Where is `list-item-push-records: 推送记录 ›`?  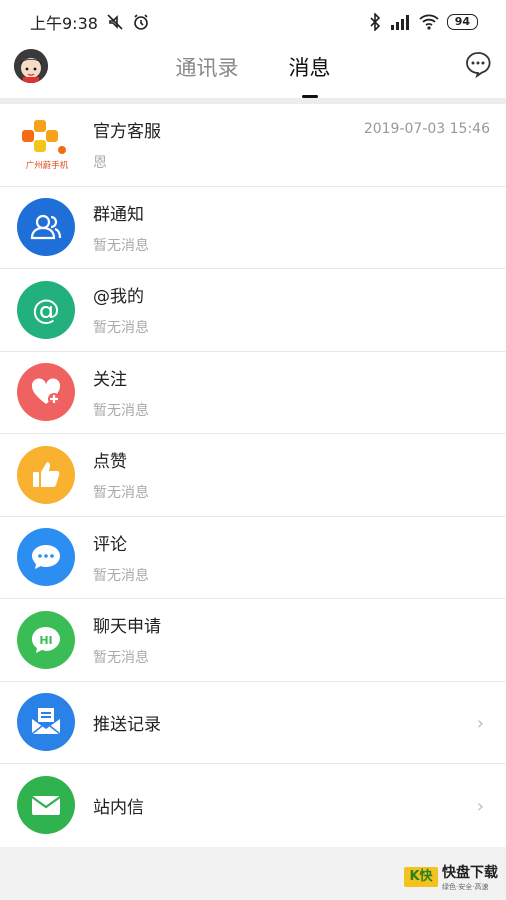
list-item-push-records: 推送记录 › is located at coordinates (253, 723).